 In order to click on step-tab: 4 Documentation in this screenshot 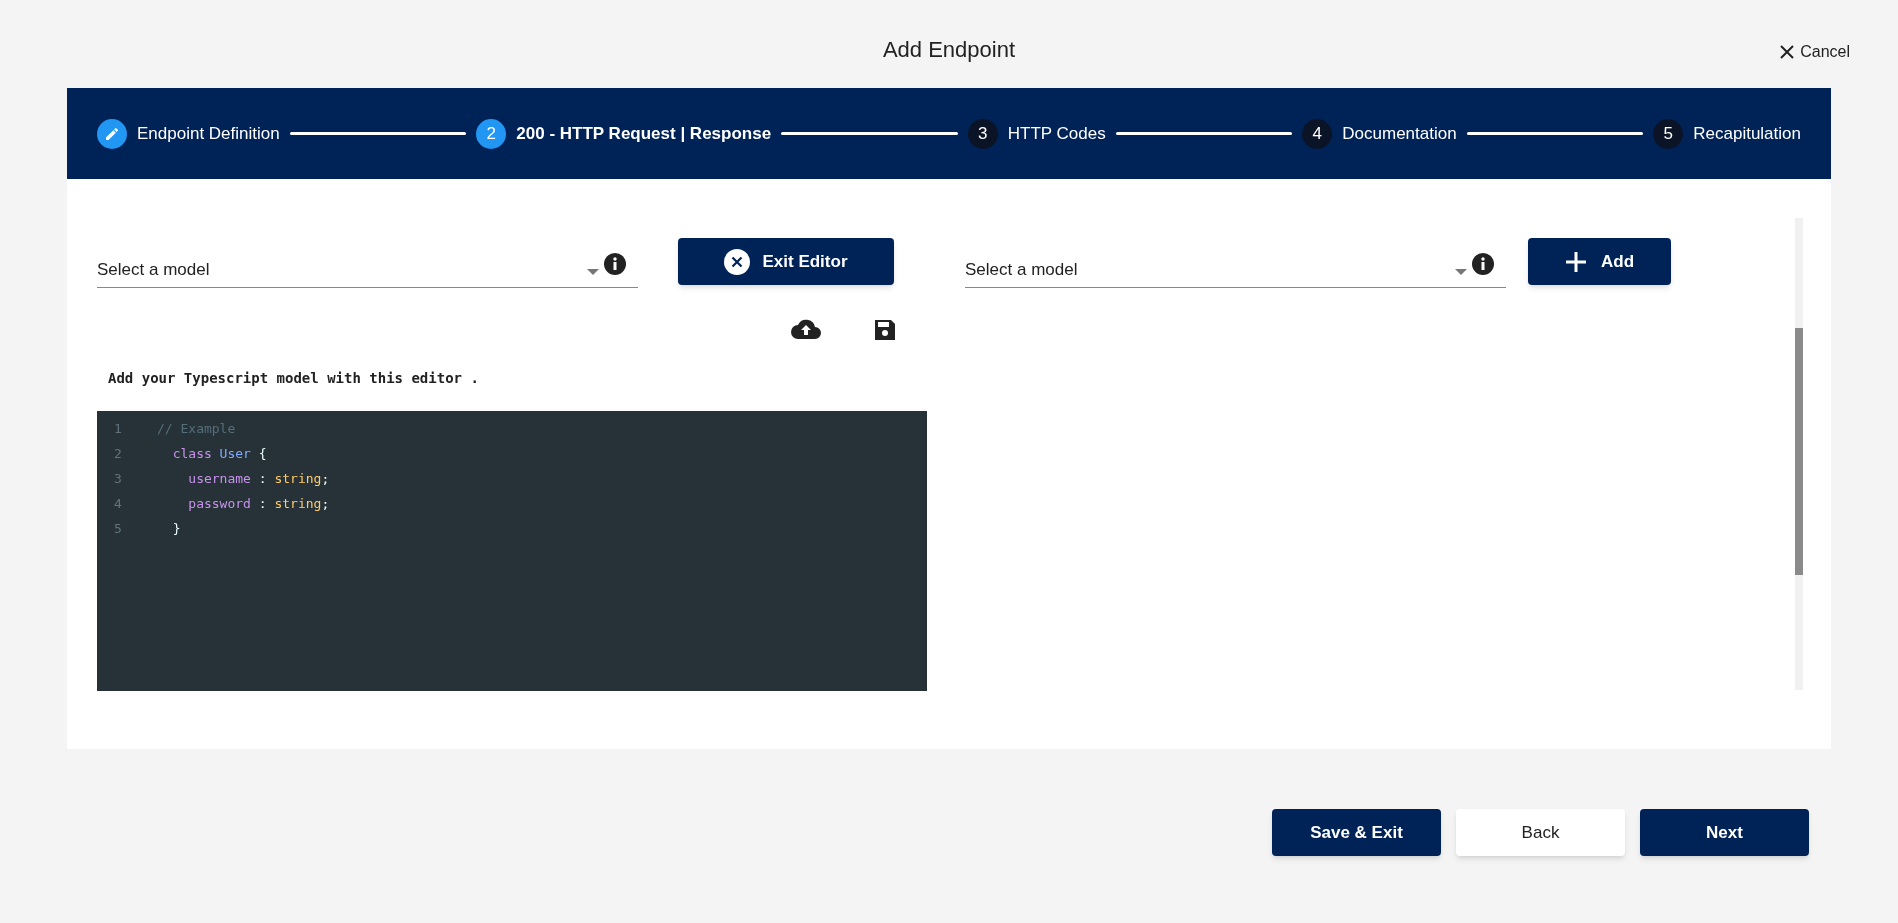, I will do `click(1379, 133)`.